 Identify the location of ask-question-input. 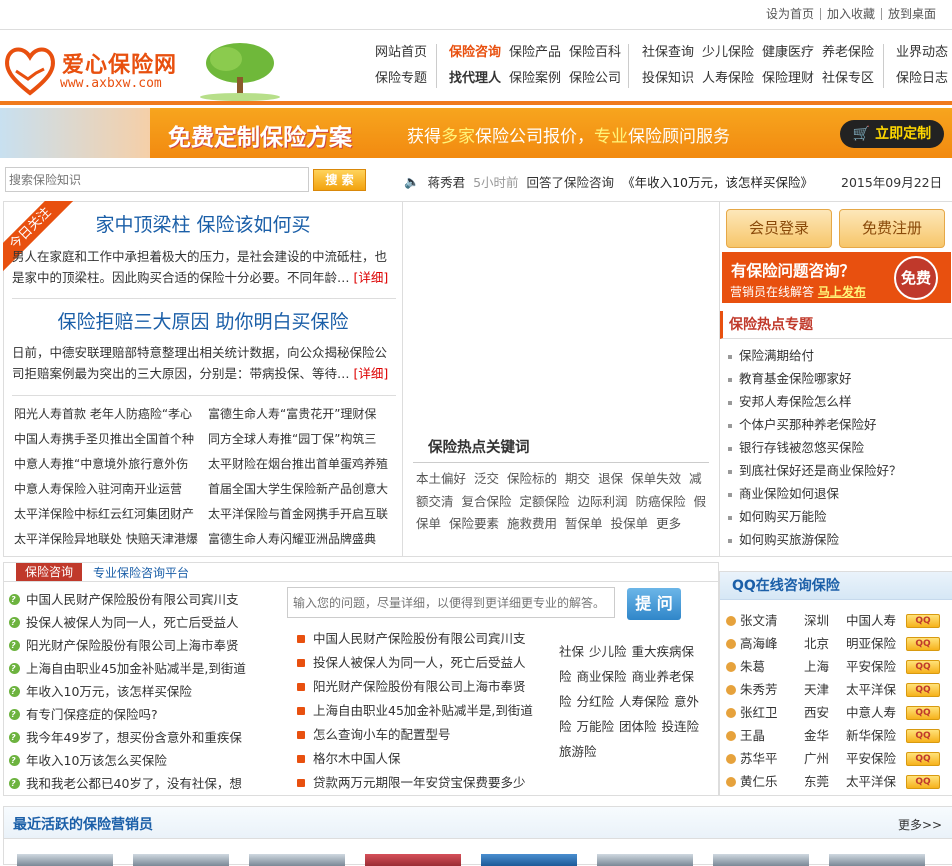
(451, 602).